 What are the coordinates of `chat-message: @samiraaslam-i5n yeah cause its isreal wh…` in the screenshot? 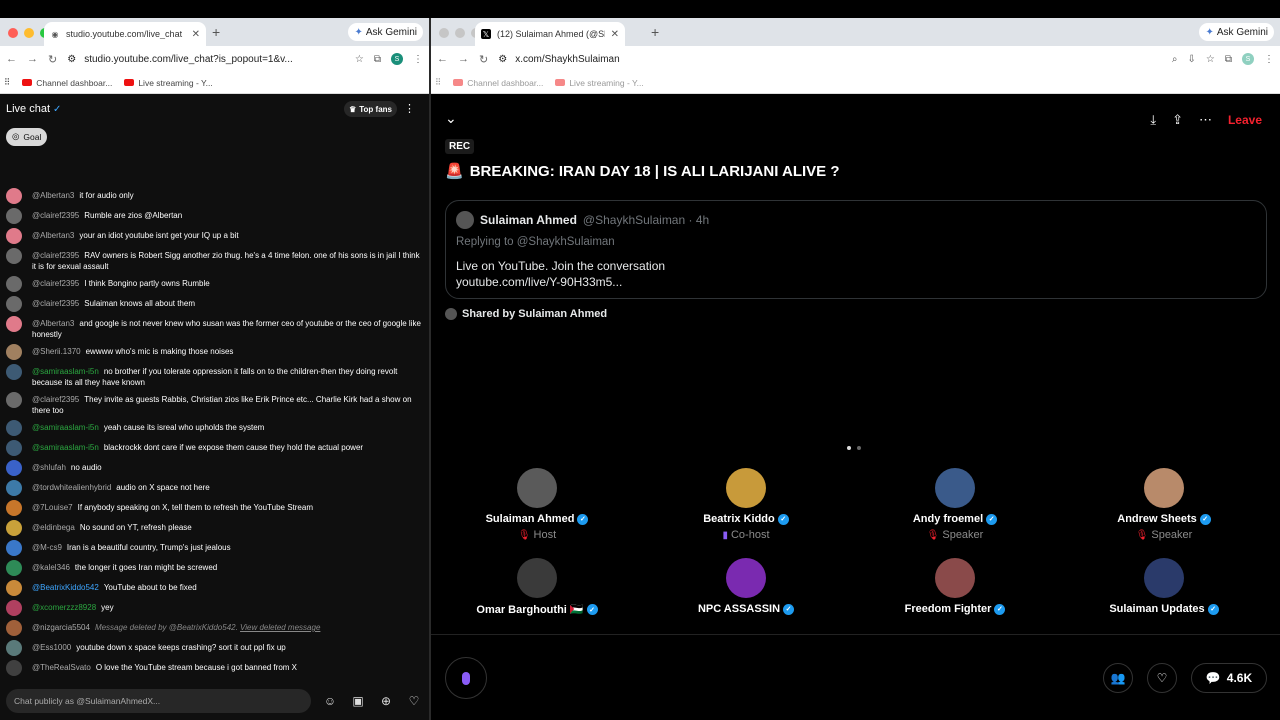 It's located at (214, 428).